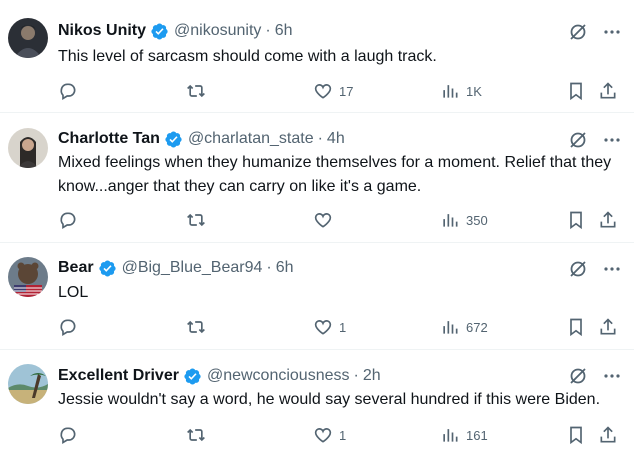 This screenshot has width=634, height=465. What do you see at coordinates (118, 376) in the screenshot?
I see `display-name: Excellent Driver` at bounding box center [118, 376].